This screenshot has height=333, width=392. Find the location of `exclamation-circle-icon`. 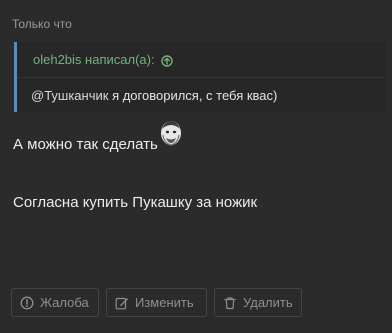

exclamation-circle-icon is located at coordinates (27, 303).